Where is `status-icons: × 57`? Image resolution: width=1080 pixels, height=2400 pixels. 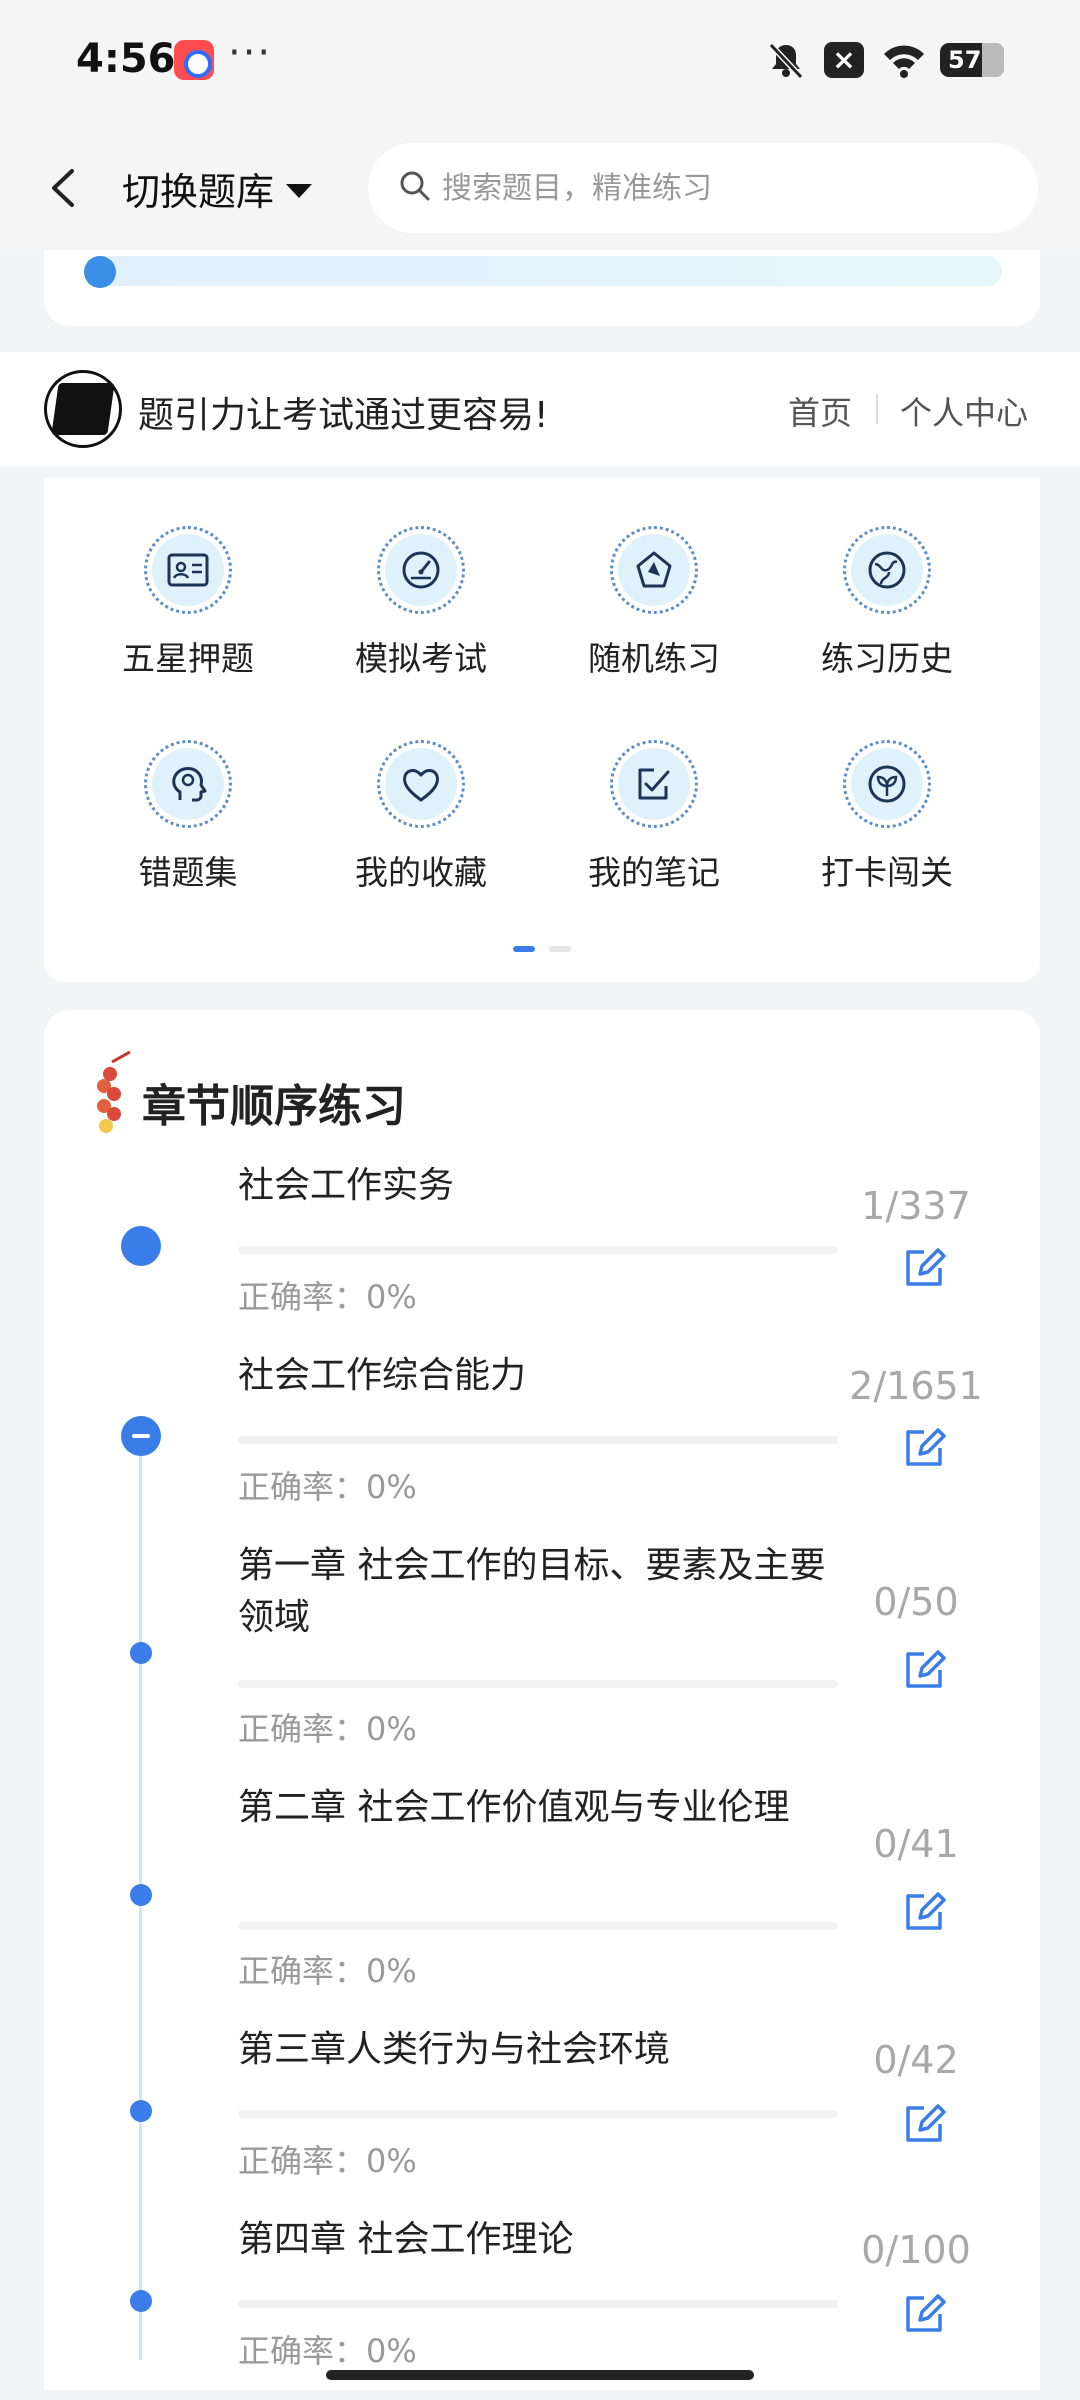
status-icons: × 57 is located at coordinates (885, 60).